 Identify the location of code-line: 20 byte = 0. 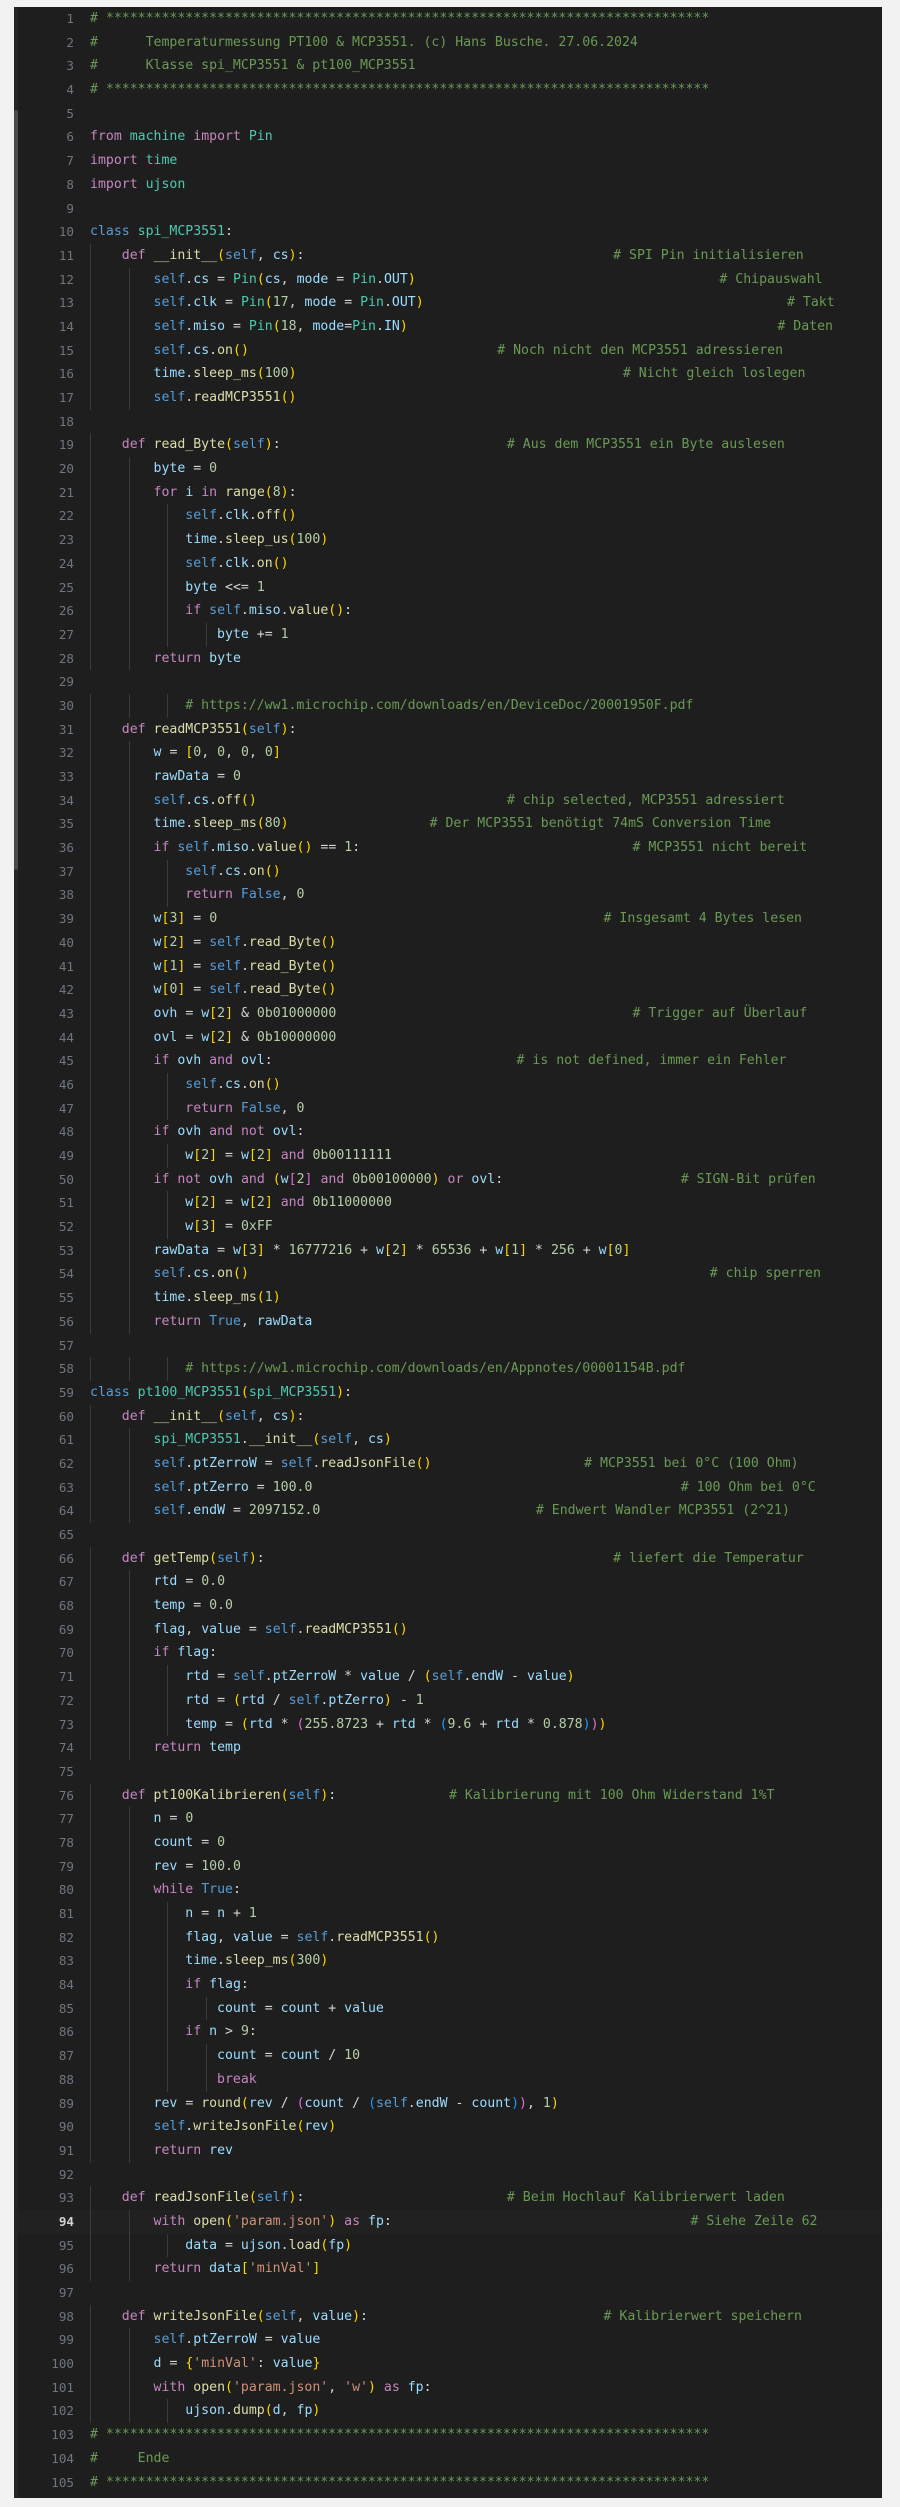
(450, 469).